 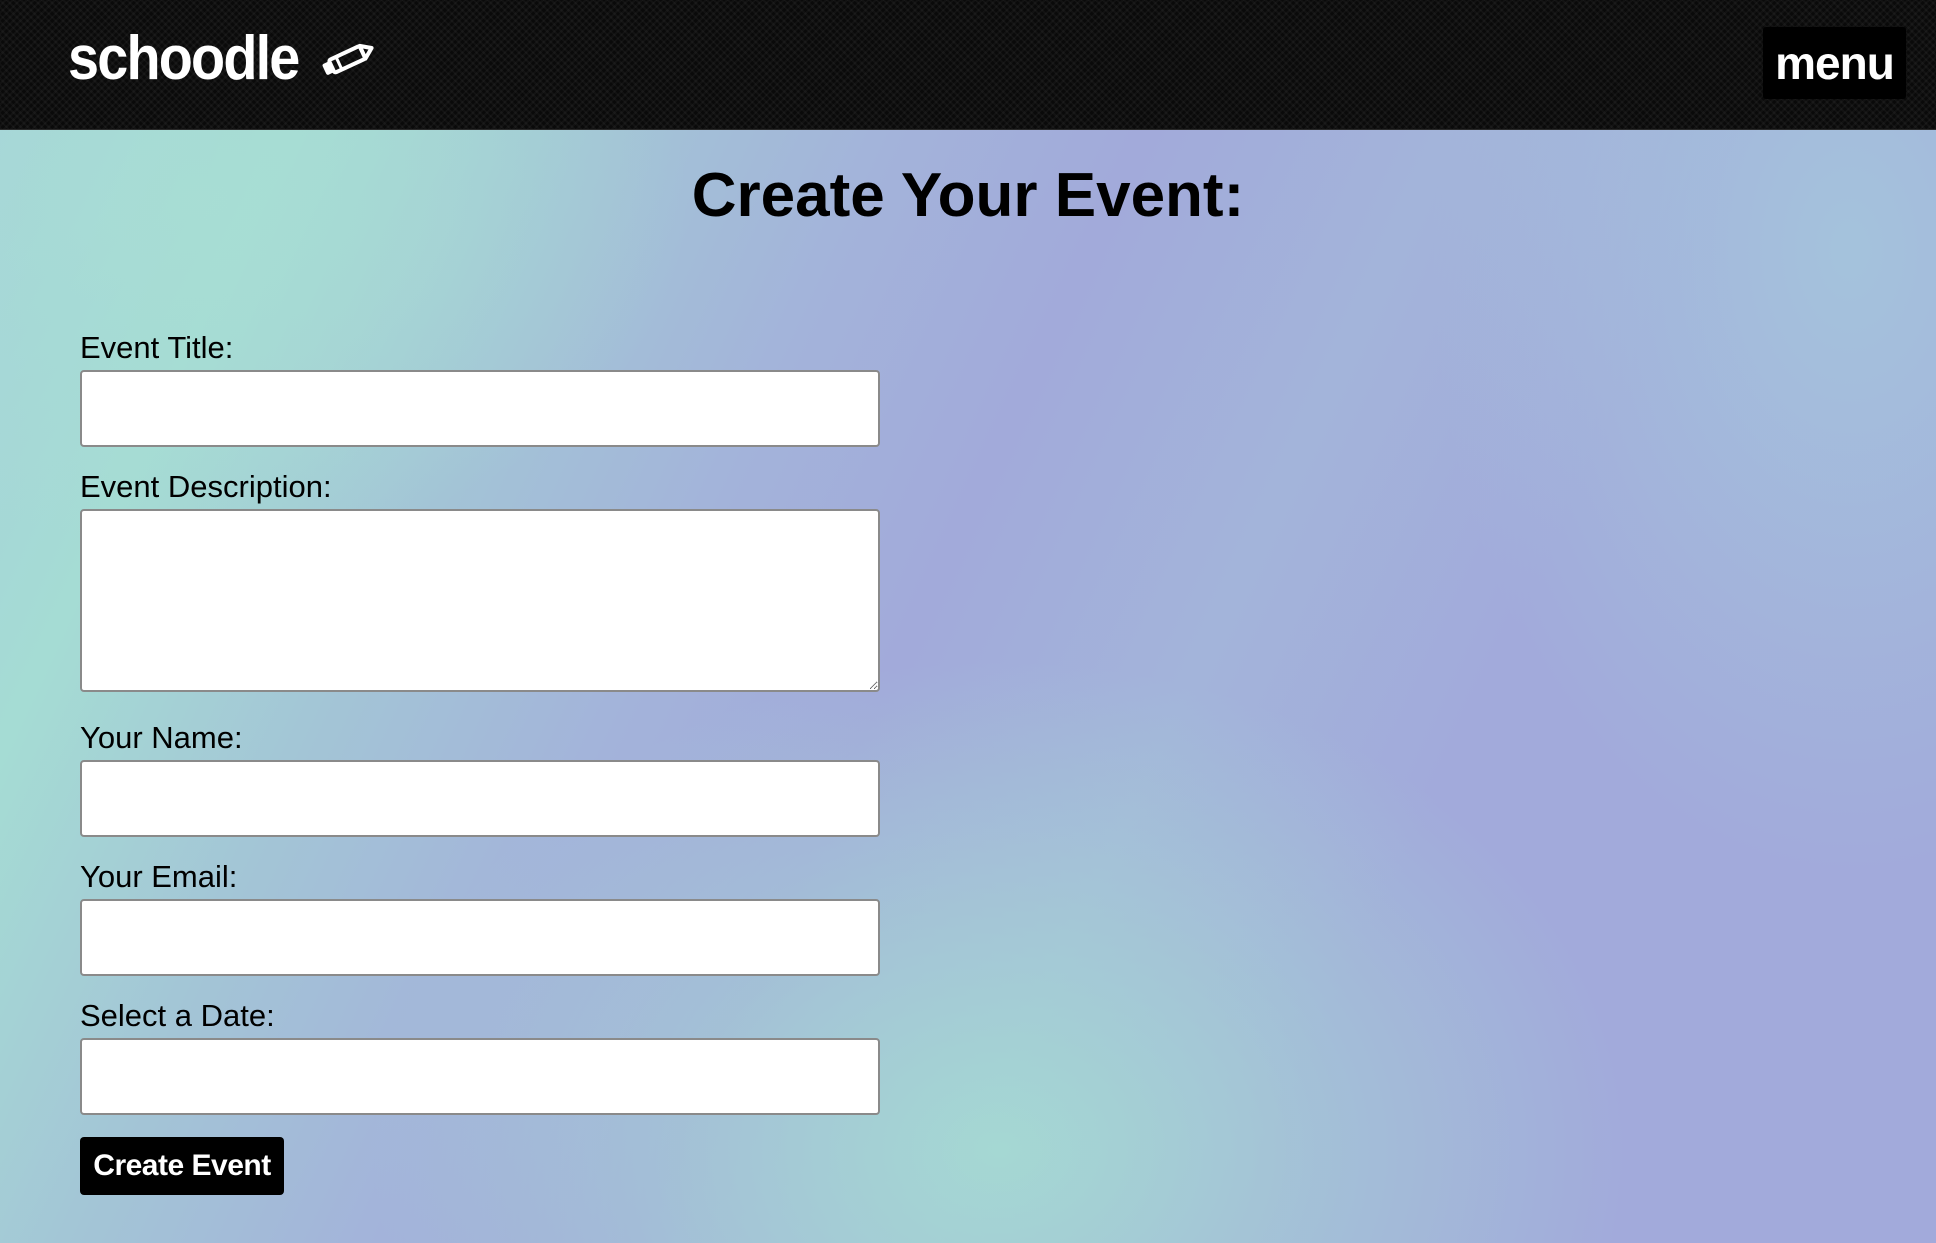 What do you see at coordinates (480, 600) in the screenshot?
I see `event-description-textarea` at bounding box center [480, 600].